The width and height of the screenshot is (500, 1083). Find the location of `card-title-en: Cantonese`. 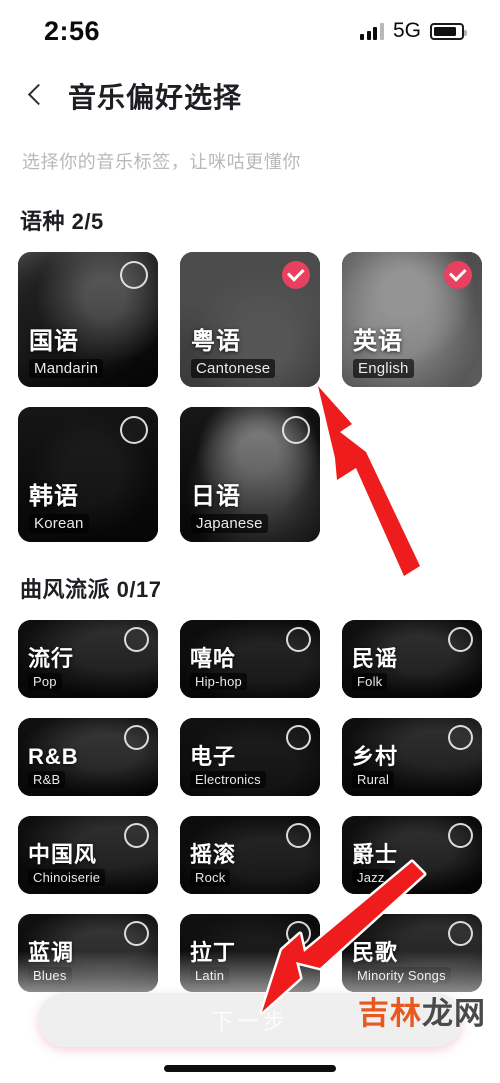

card-title-en: Cantonese is located at coordinates (233, 368).